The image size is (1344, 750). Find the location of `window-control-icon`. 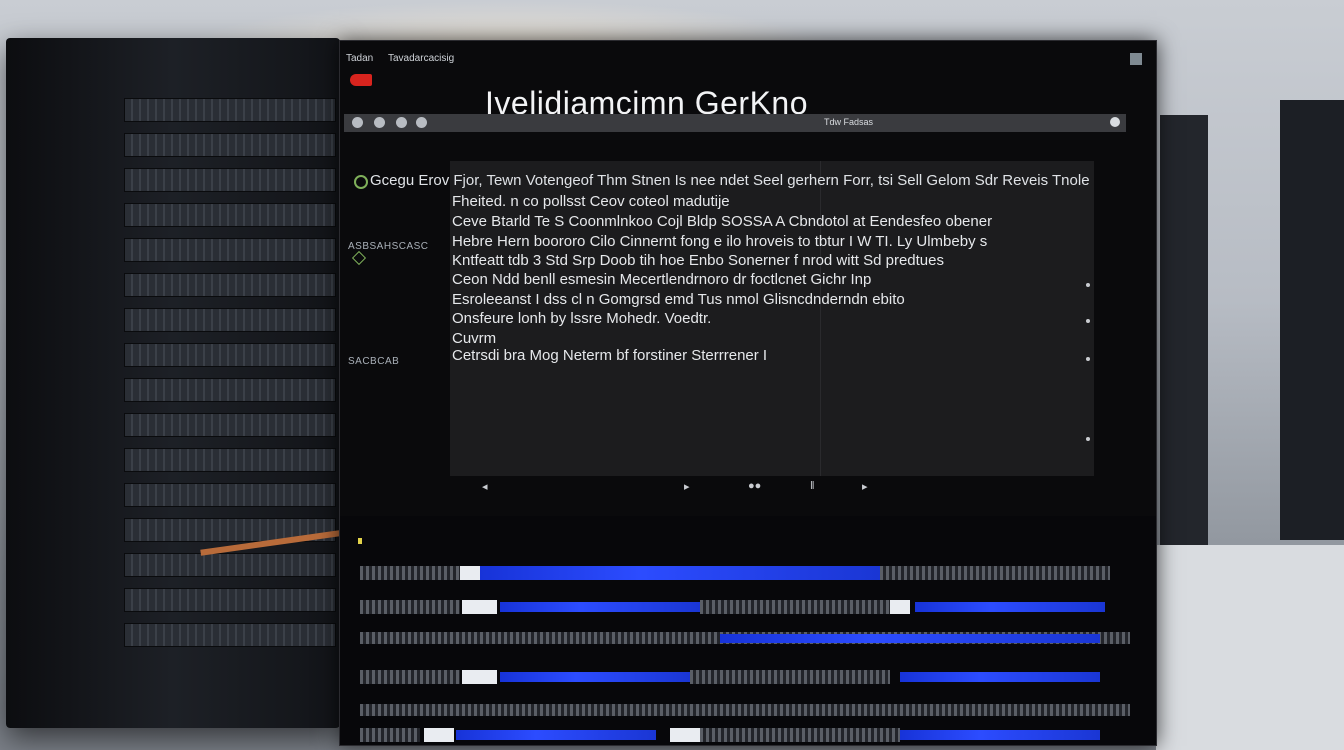

window-control-icon is located at coordinates (1136, 59).